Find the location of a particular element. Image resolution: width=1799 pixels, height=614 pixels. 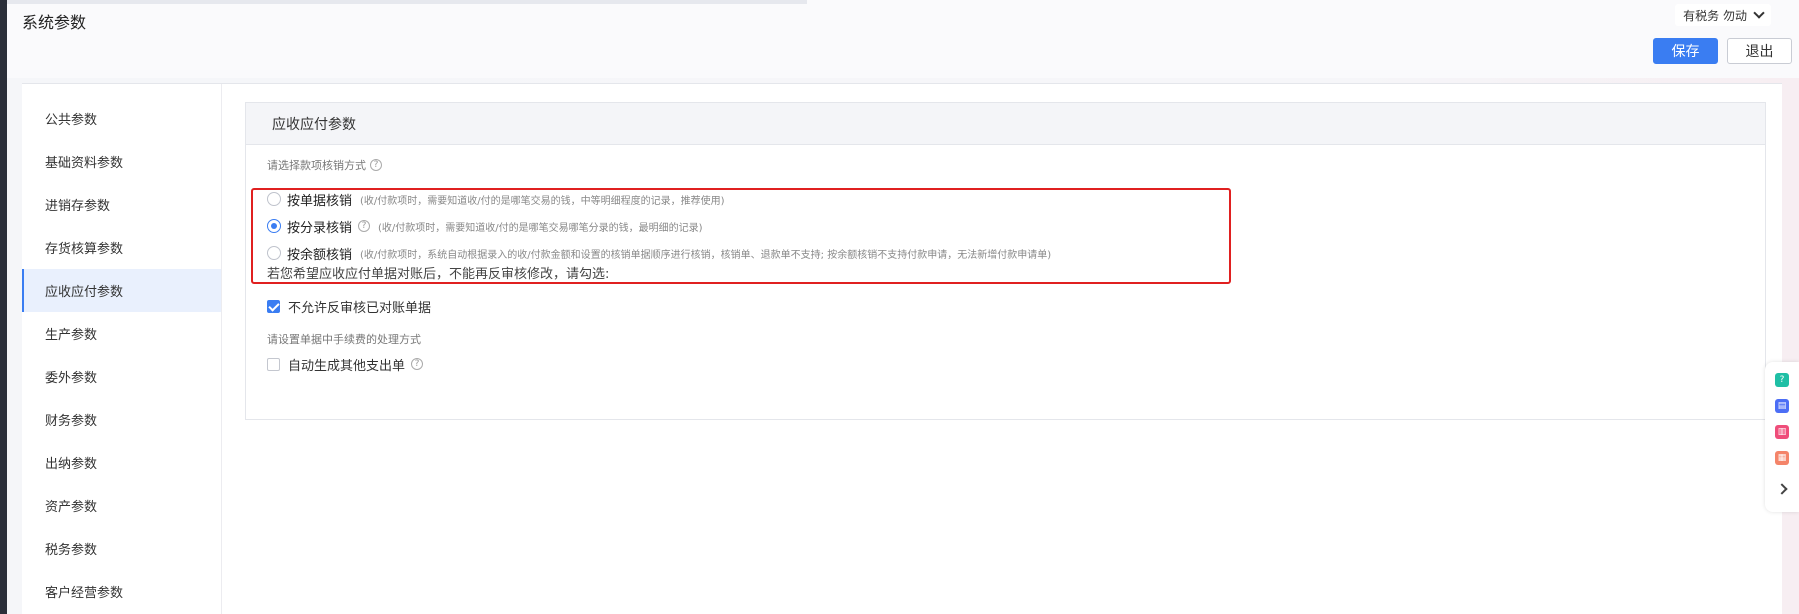

no-unaudit-label: 不允许反审核已对账单据 is located at coordinates (360, 308).